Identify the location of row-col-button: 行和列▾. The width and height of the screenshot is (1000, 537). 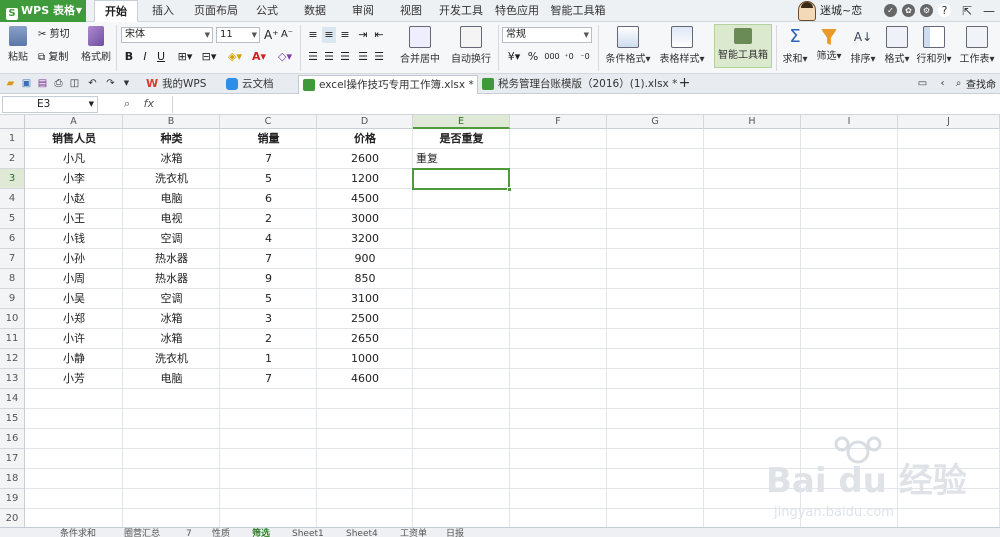
(934, 45).